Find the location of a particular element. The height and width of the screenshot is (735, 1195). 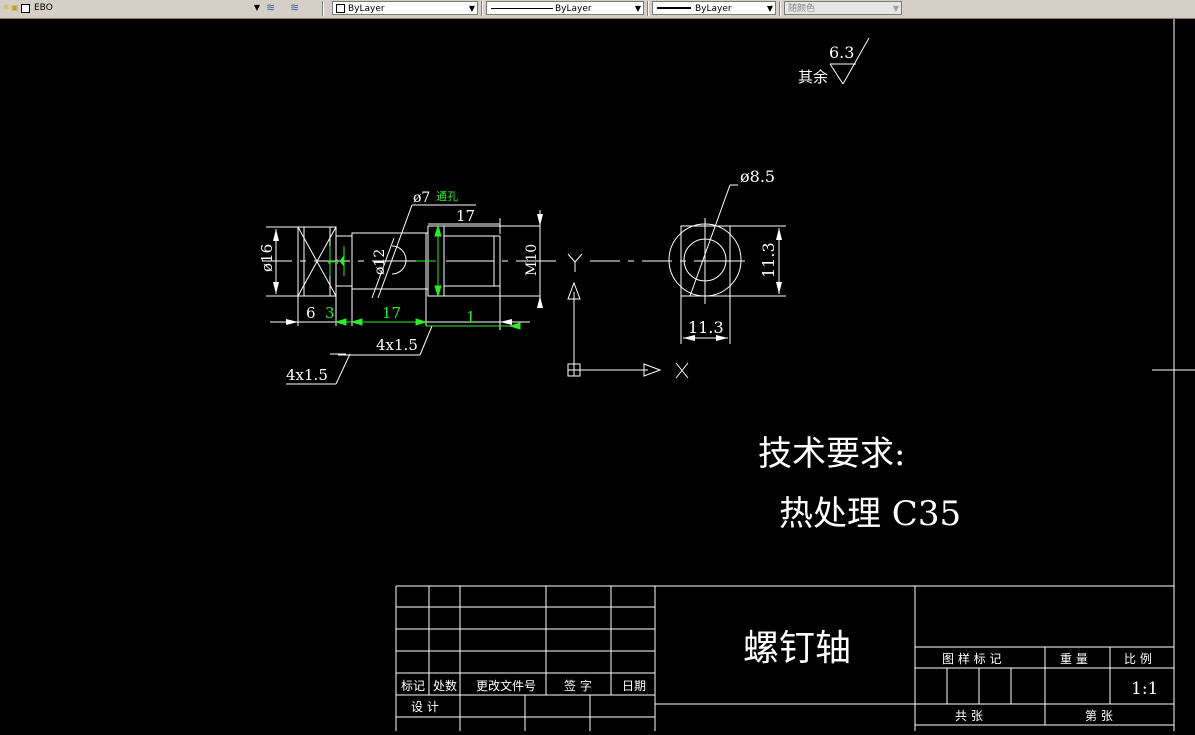

sheet-number-label: 第 张 is located at coordinates (1099, 716).